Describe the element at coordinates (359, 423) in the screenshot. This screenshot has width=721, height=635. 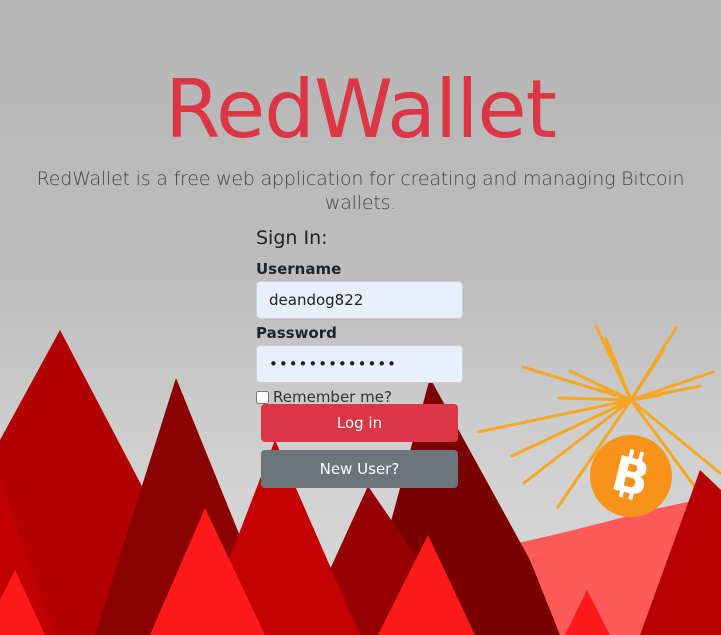
I see `login-button: Log in` at that location.